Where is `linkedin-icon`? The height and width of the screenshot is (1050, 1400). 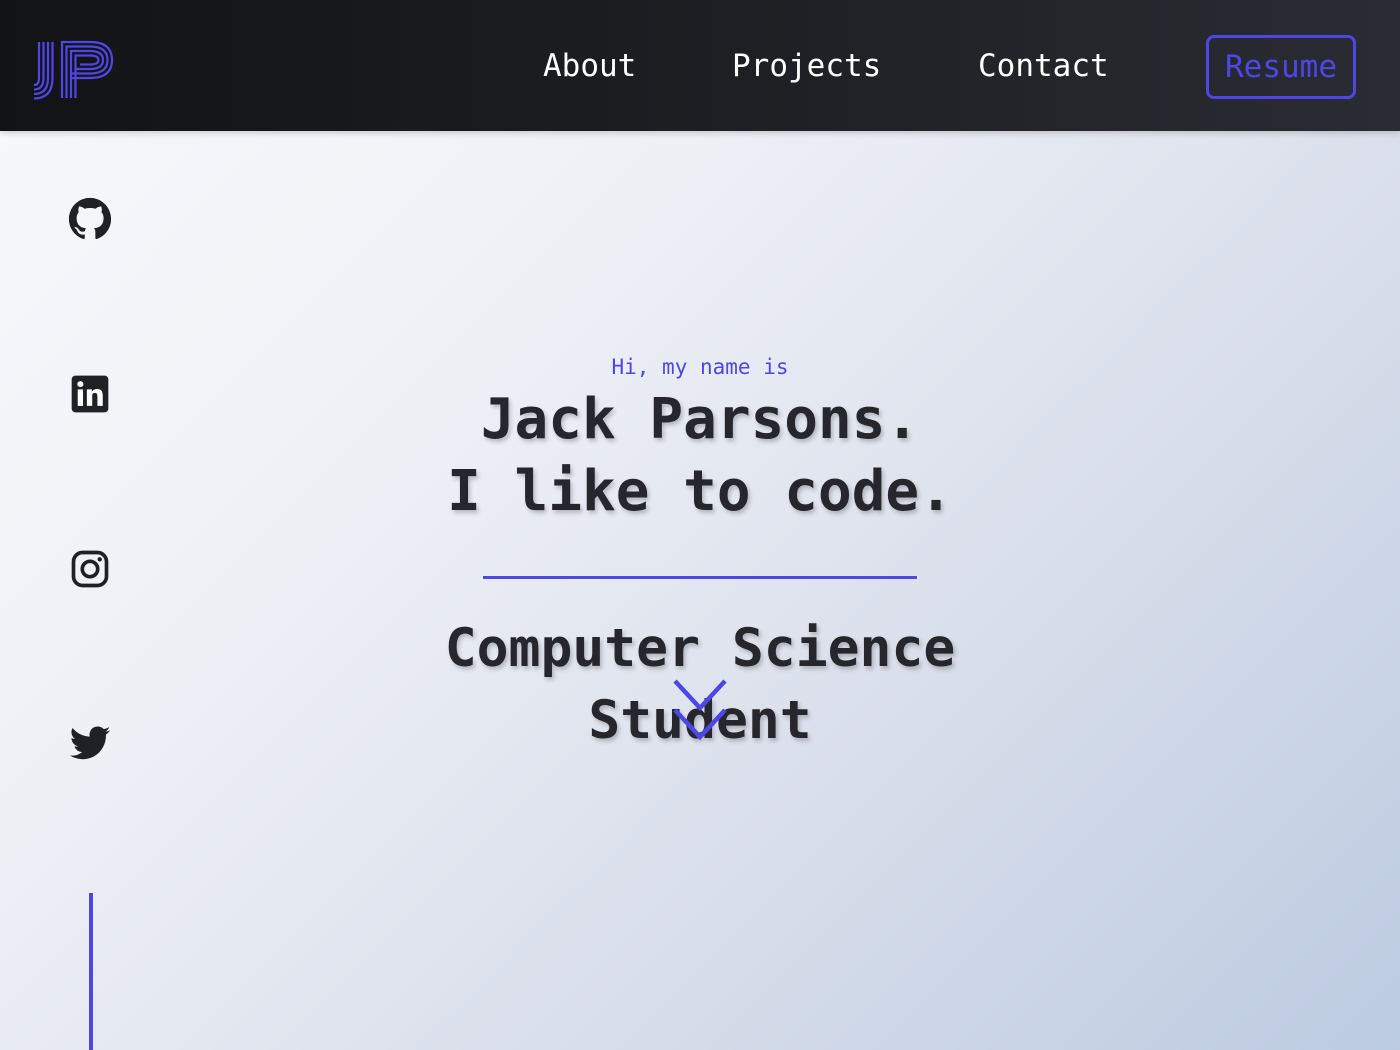
linkedin-icon is located at coordinates (90, 394).